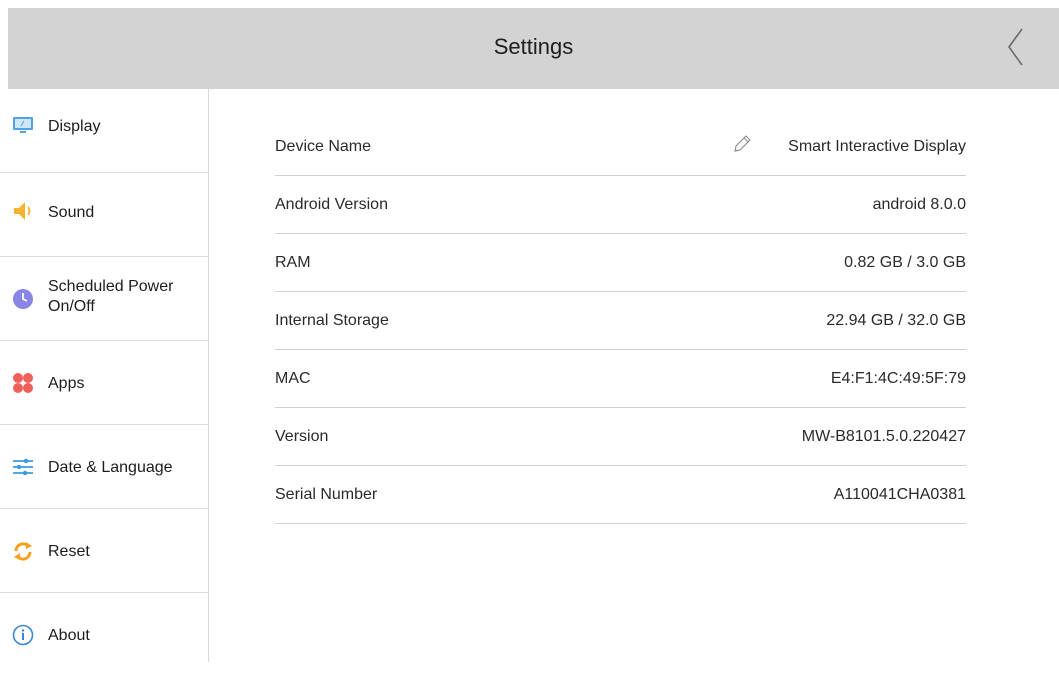  Describe the element at coordinates (331, 204) in the screenshot. I see `detail-key: Android Version` at that location.